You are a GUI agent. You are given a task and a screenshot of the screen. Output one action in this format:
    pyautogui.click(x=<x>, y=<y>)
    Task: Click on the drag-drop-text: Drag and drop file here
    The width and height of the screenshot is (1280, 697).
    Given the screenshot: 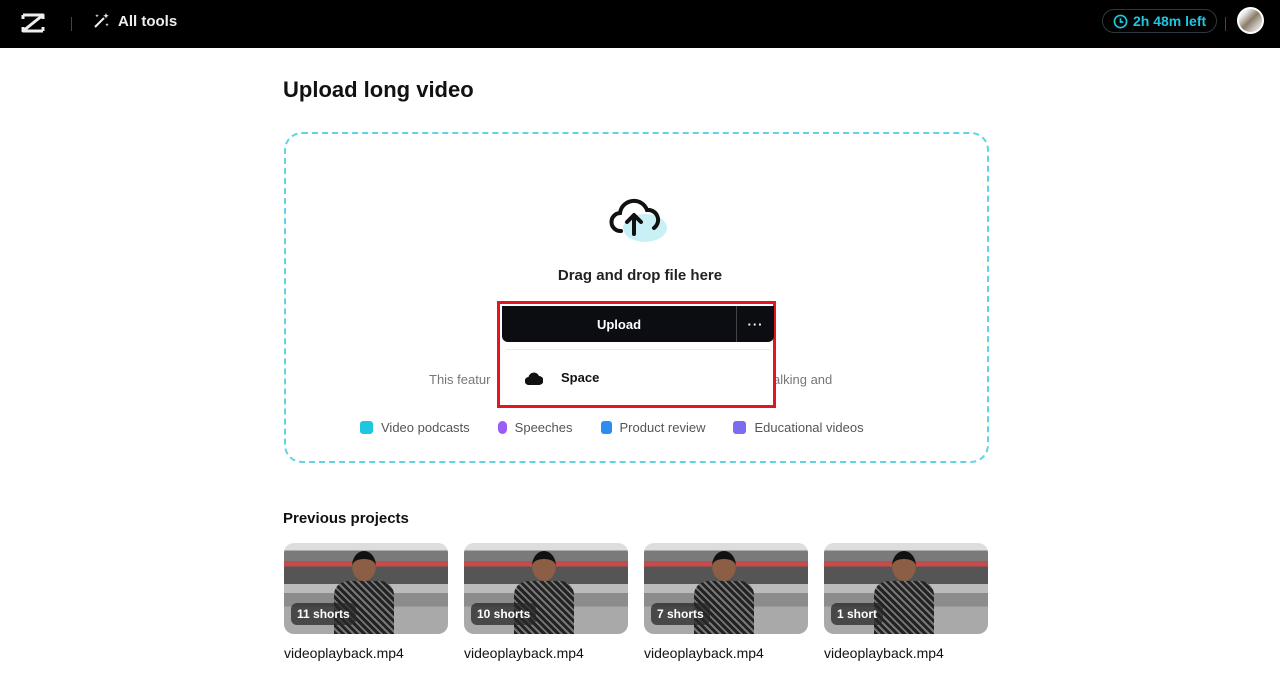 What is the action you would take?
    pyautogui.click(x=640, y=275)
    